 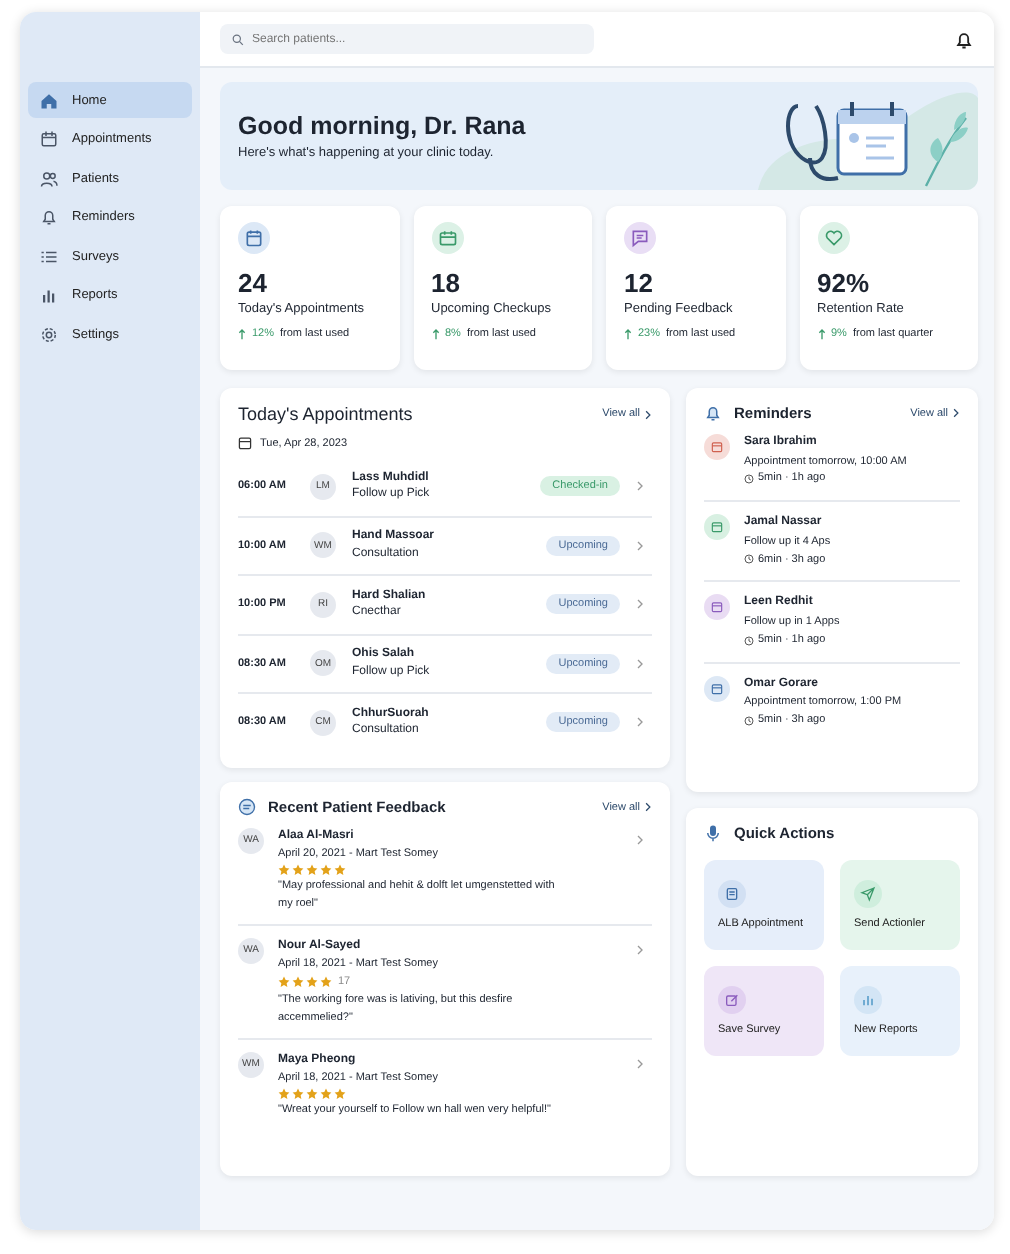 What do you see at coordinates (247, 807) in the screenshot?
I see `chat-icon` at bounding box center [247, 807].